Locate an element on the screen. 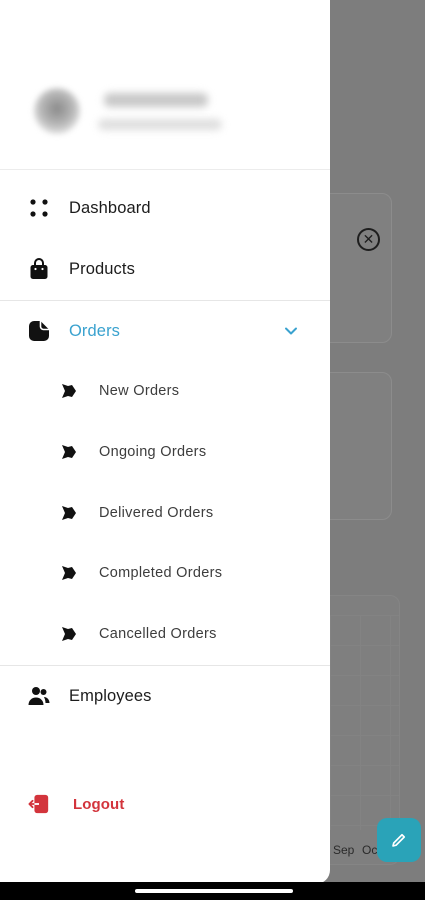 The image size is (425, 900). sub-item-delivered-orders: Delivered Orders is located at coordinates (165, 513).